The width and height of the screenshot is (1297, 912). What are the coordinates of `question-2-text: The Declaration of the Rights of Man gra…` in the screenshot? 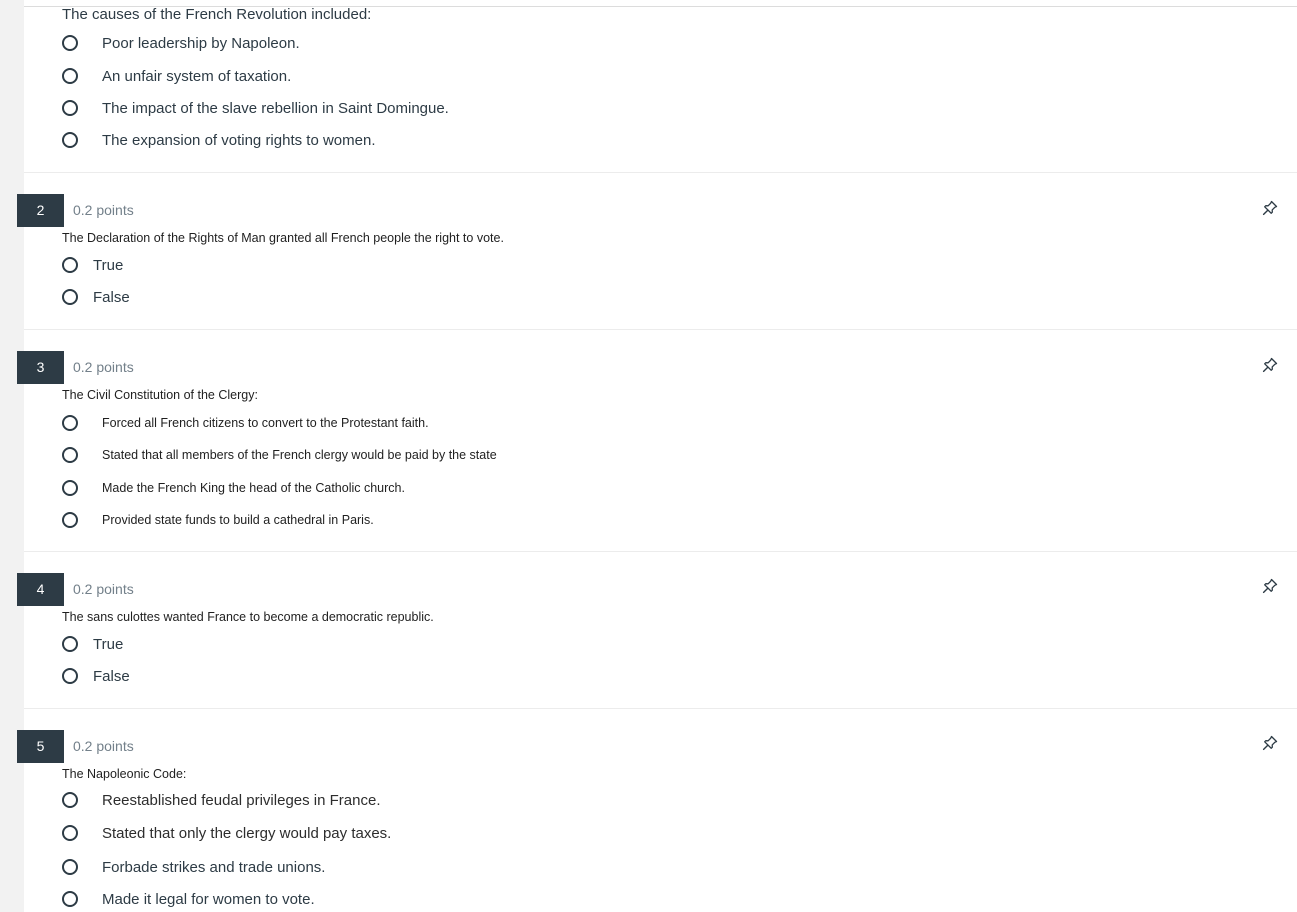 It's located at (283, 238).